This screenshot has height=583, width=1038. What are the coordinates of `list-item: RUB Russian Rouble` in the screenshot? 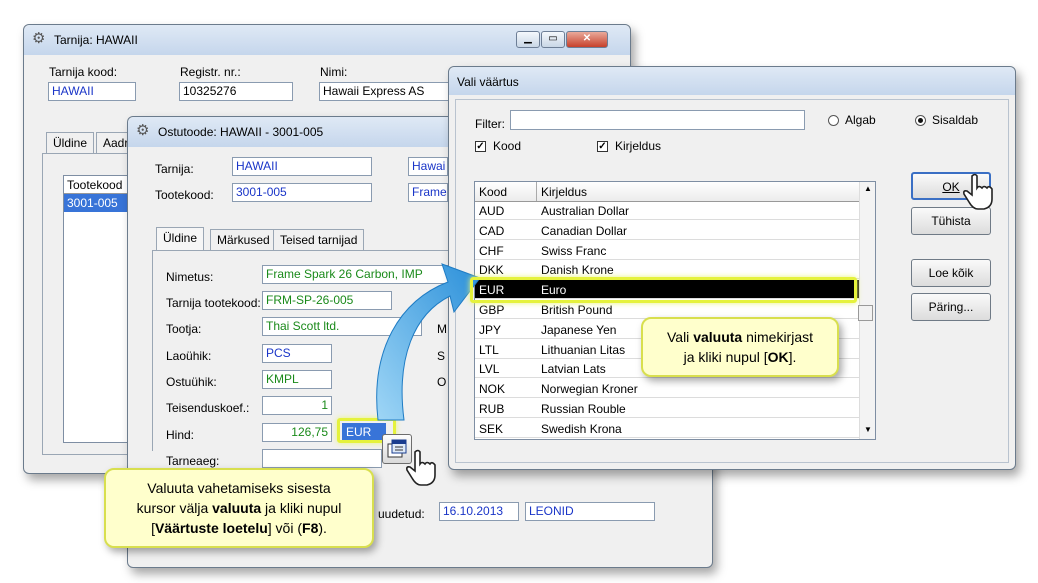 It's located at (667, 408).